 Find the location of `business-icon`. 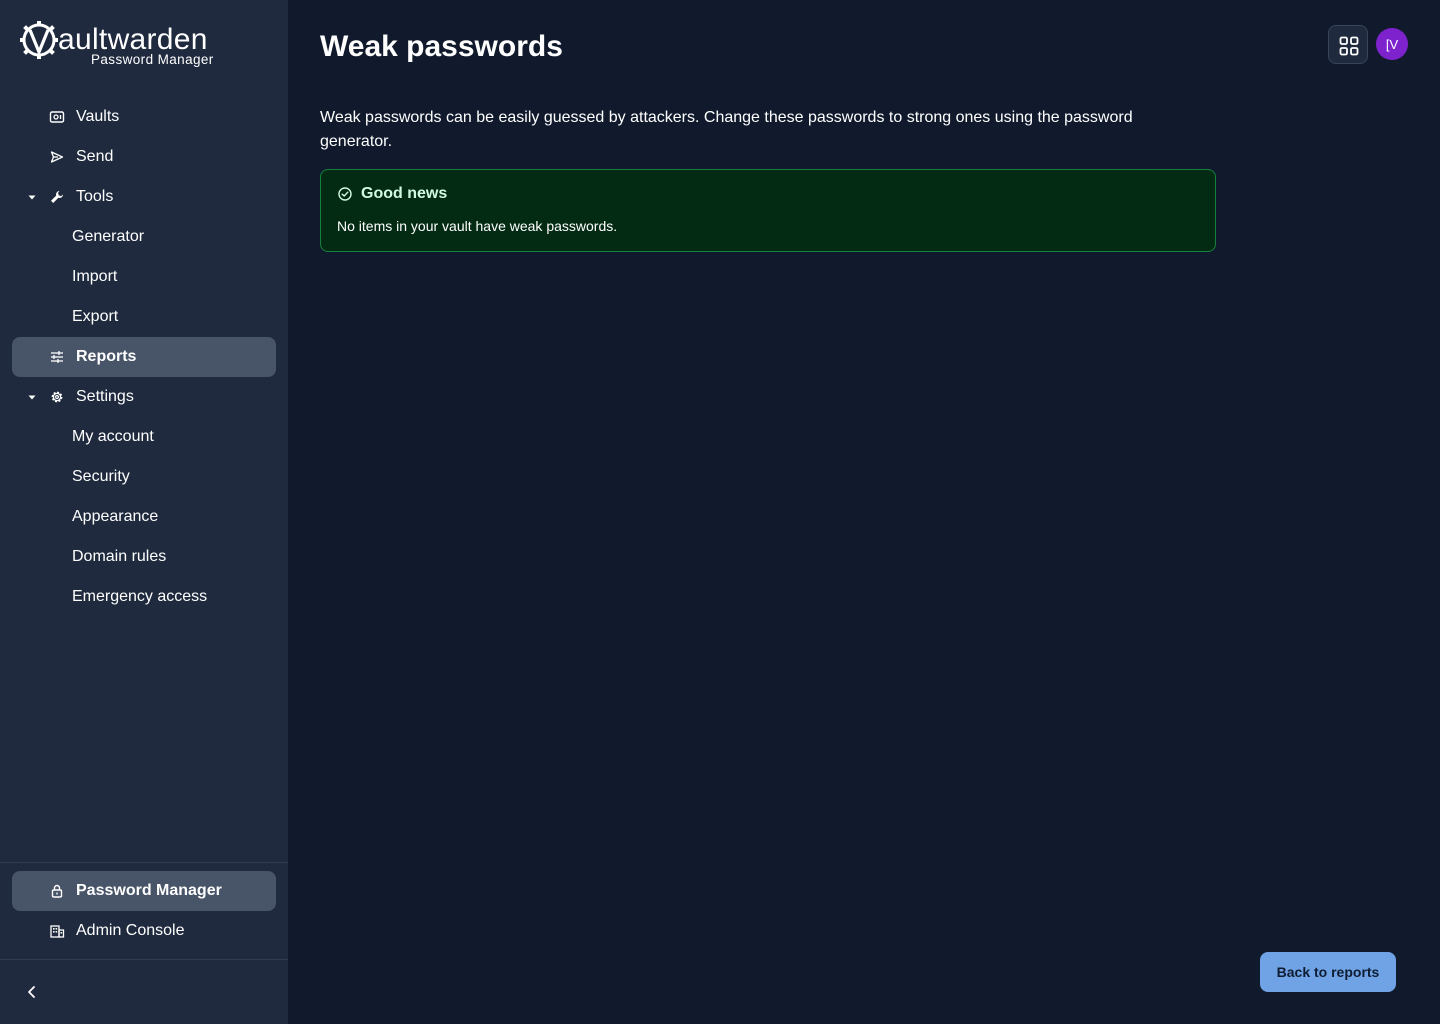

business-icon is located at coordinates (57, 931).